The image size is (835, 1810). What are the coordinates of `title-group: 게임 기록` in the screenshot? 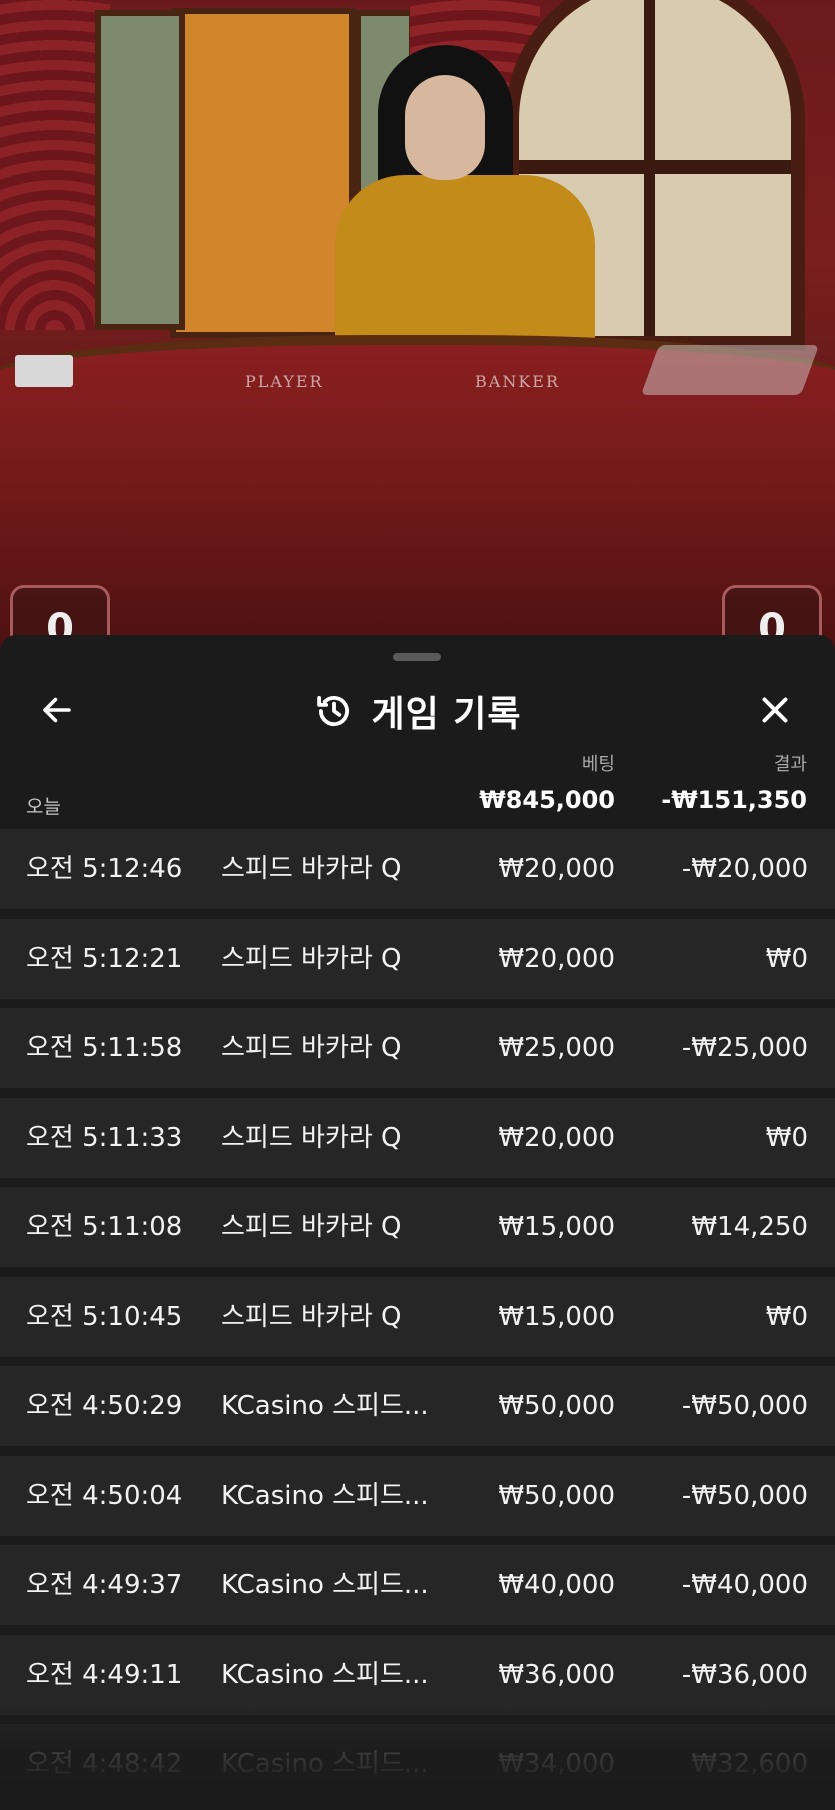 It's located at (417, 711).